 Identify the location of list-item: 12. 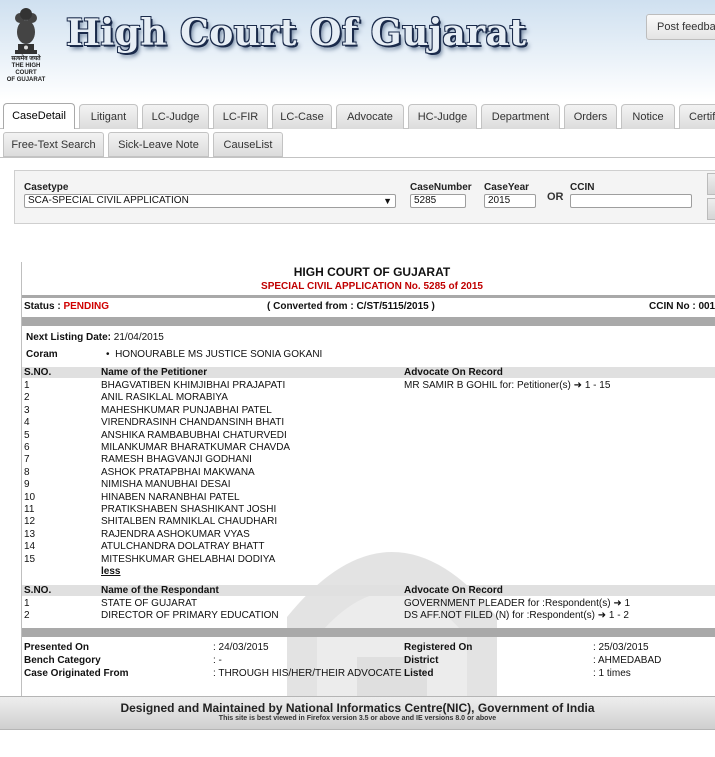
(30, 522).